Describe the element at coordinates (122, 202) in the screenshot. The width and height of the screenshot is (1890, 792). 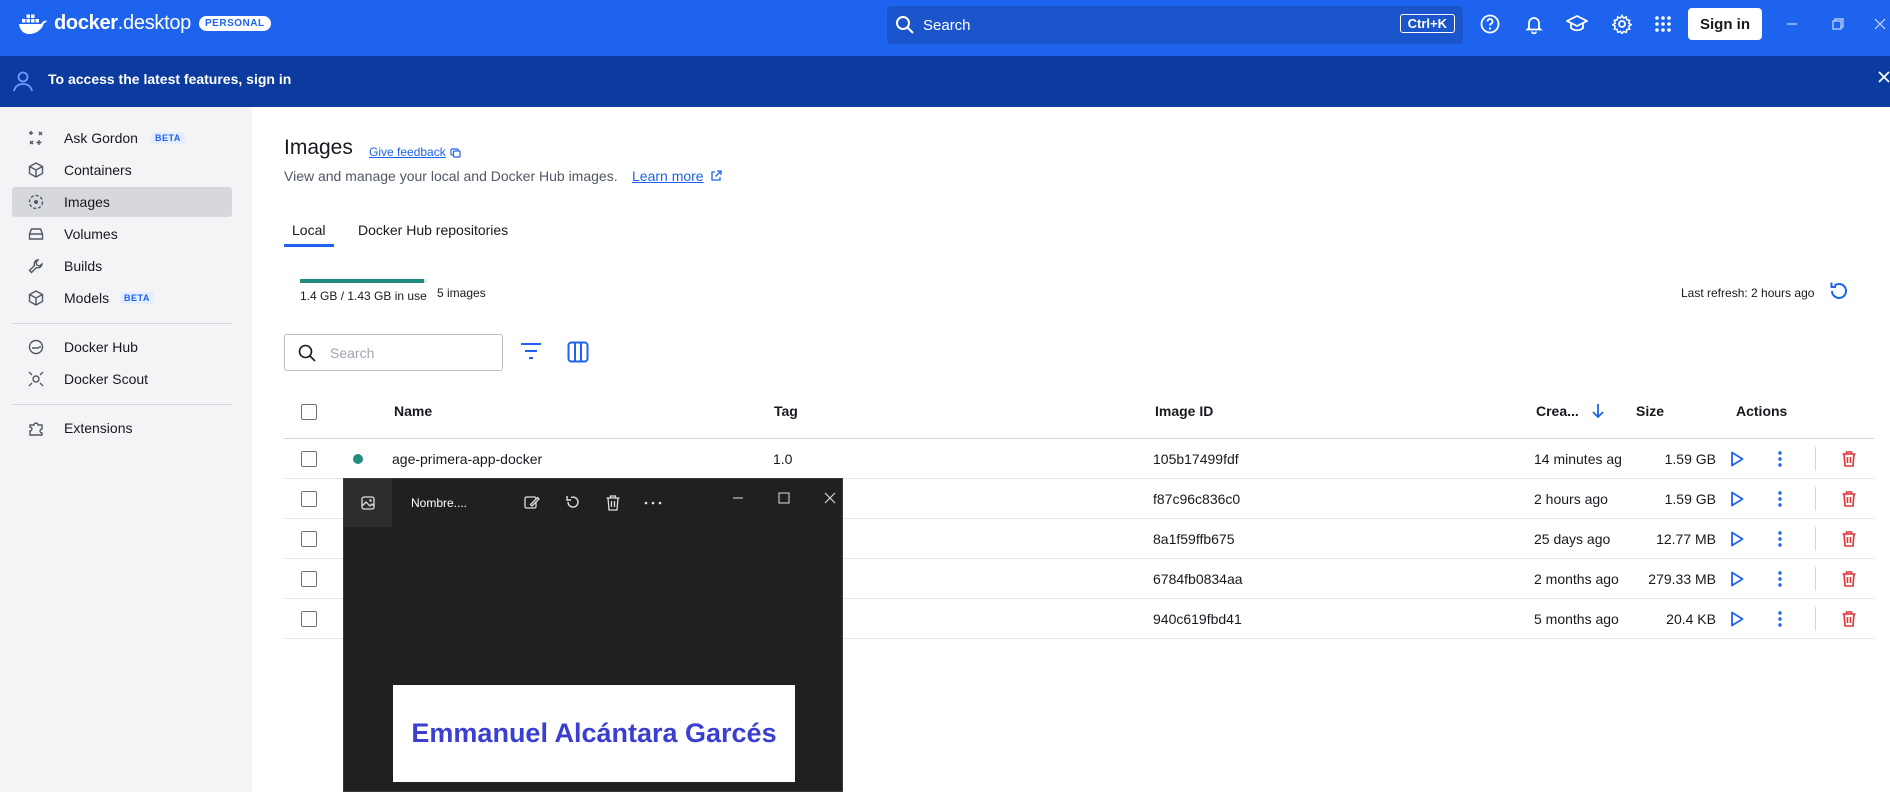
I see `sidebar-item-images: Images` at that location.